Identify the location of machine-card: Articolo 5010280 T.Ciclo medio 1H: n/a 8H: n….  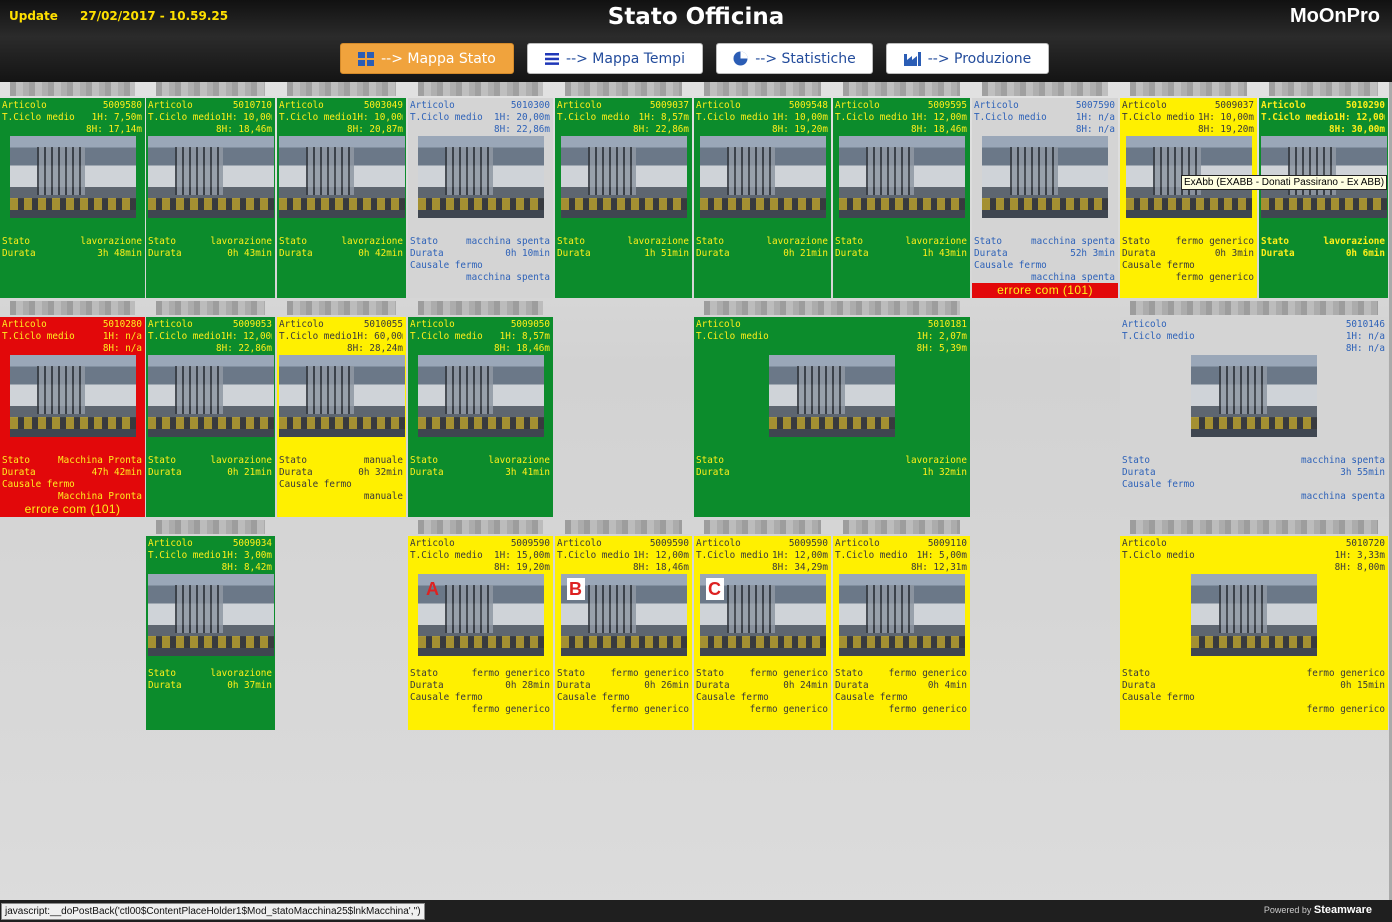
(72, 417).